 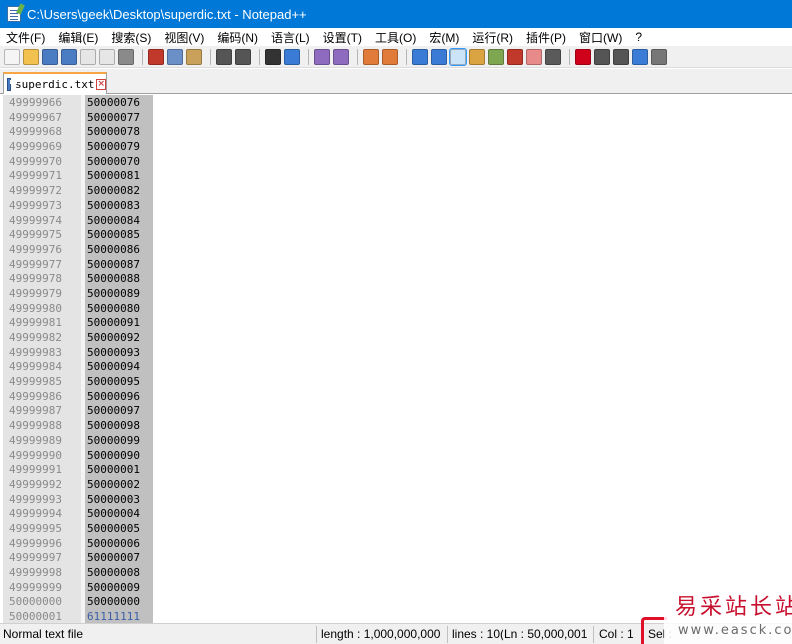 I want to click on tab-superdic: superdic.txt ×, so click(x=55, y=83).